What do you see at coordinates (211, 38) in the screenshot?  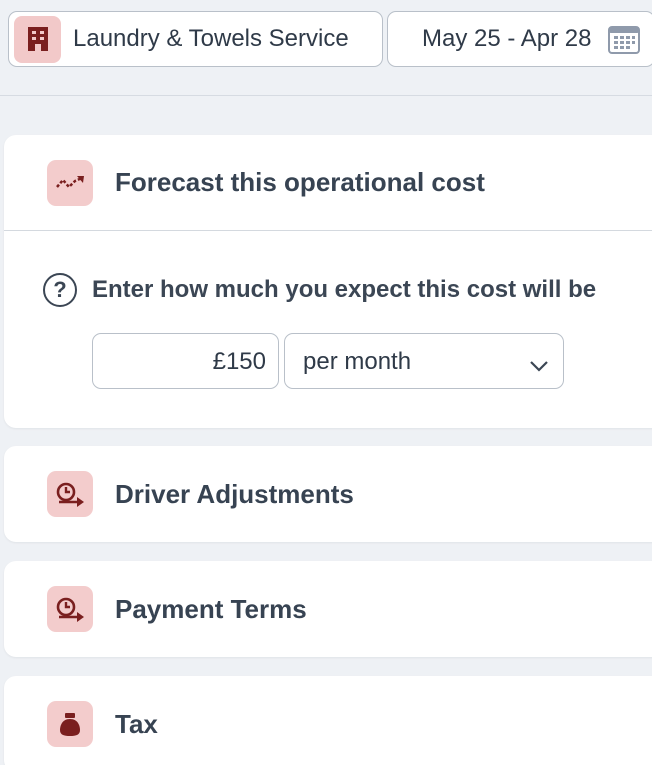 I see `cost-name: Laundry & Towels Service` at bounding box center [211, 38].